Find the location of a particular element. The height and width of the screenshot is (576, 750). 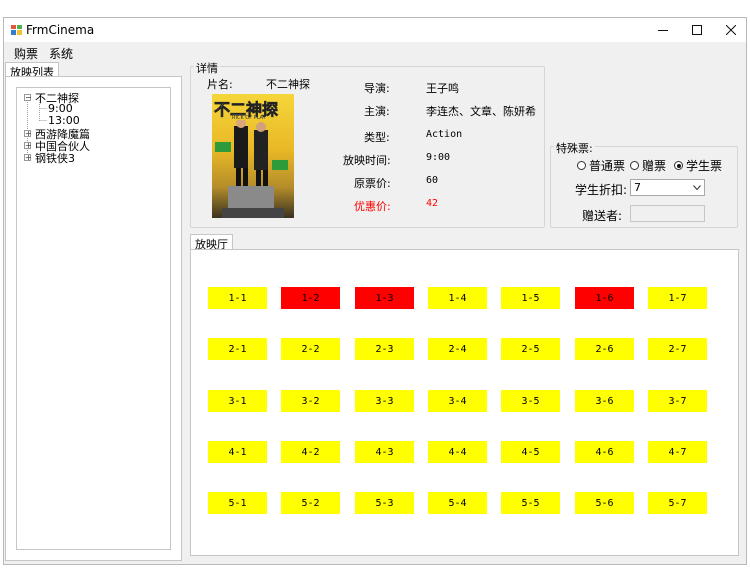

minimize-icon is located at coordinates (663, 30).